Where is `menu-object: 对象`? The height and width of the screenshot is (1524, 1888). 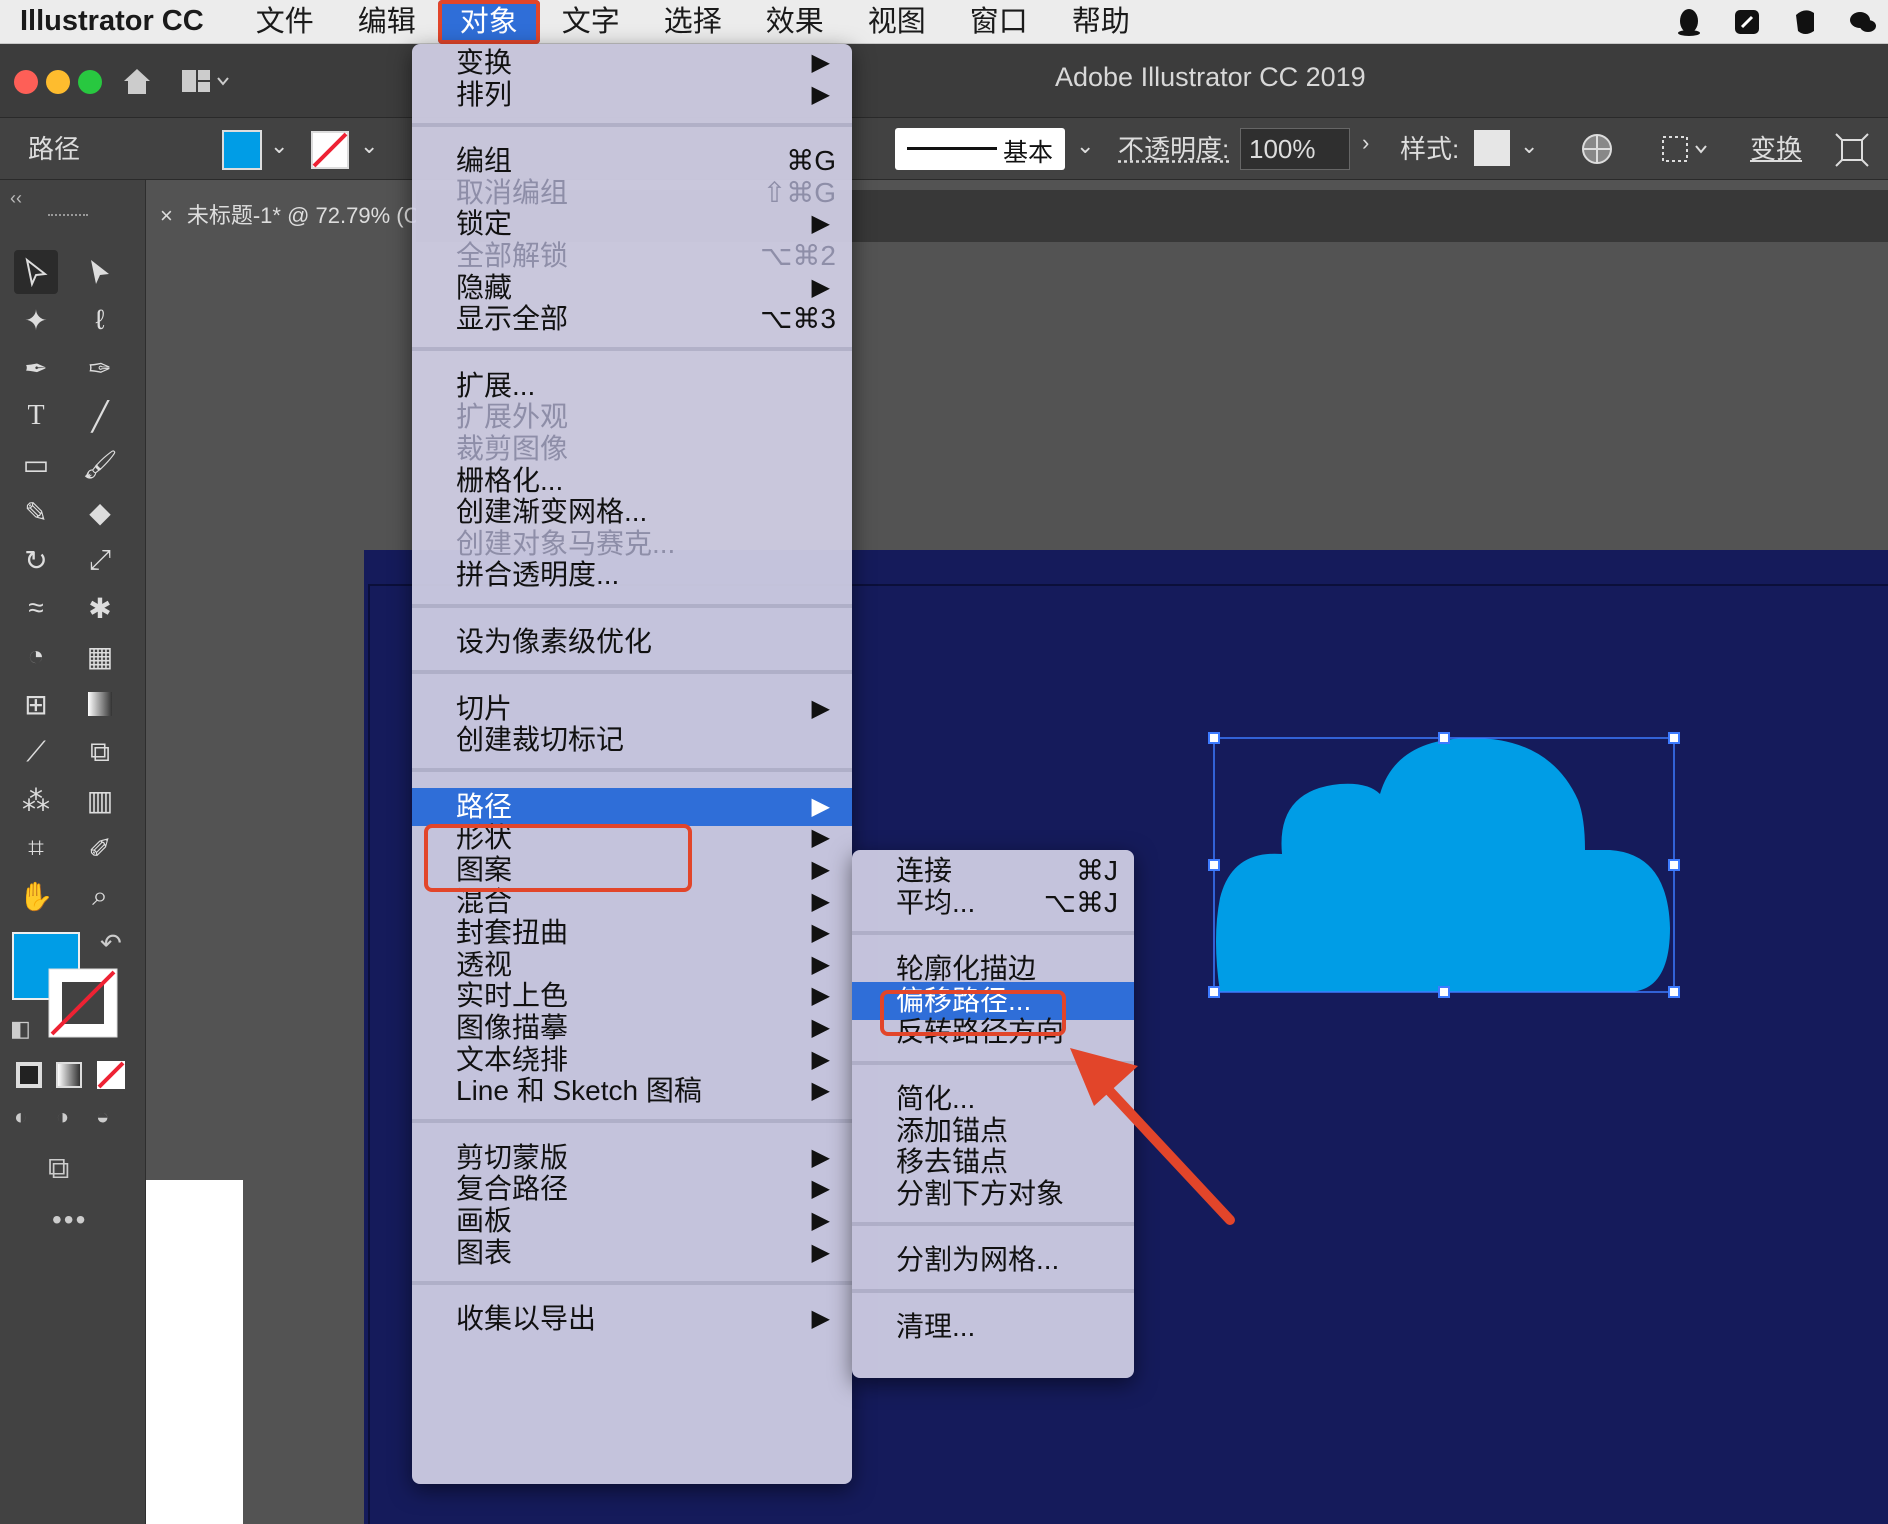 menu-object: 对象 is located at coordinates (488, 22).